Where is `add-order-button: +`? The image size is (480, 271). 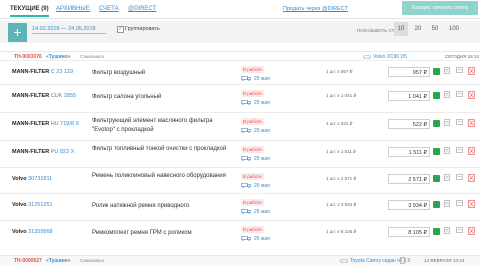 add-order-button: + is located at coordinates (17, 32).